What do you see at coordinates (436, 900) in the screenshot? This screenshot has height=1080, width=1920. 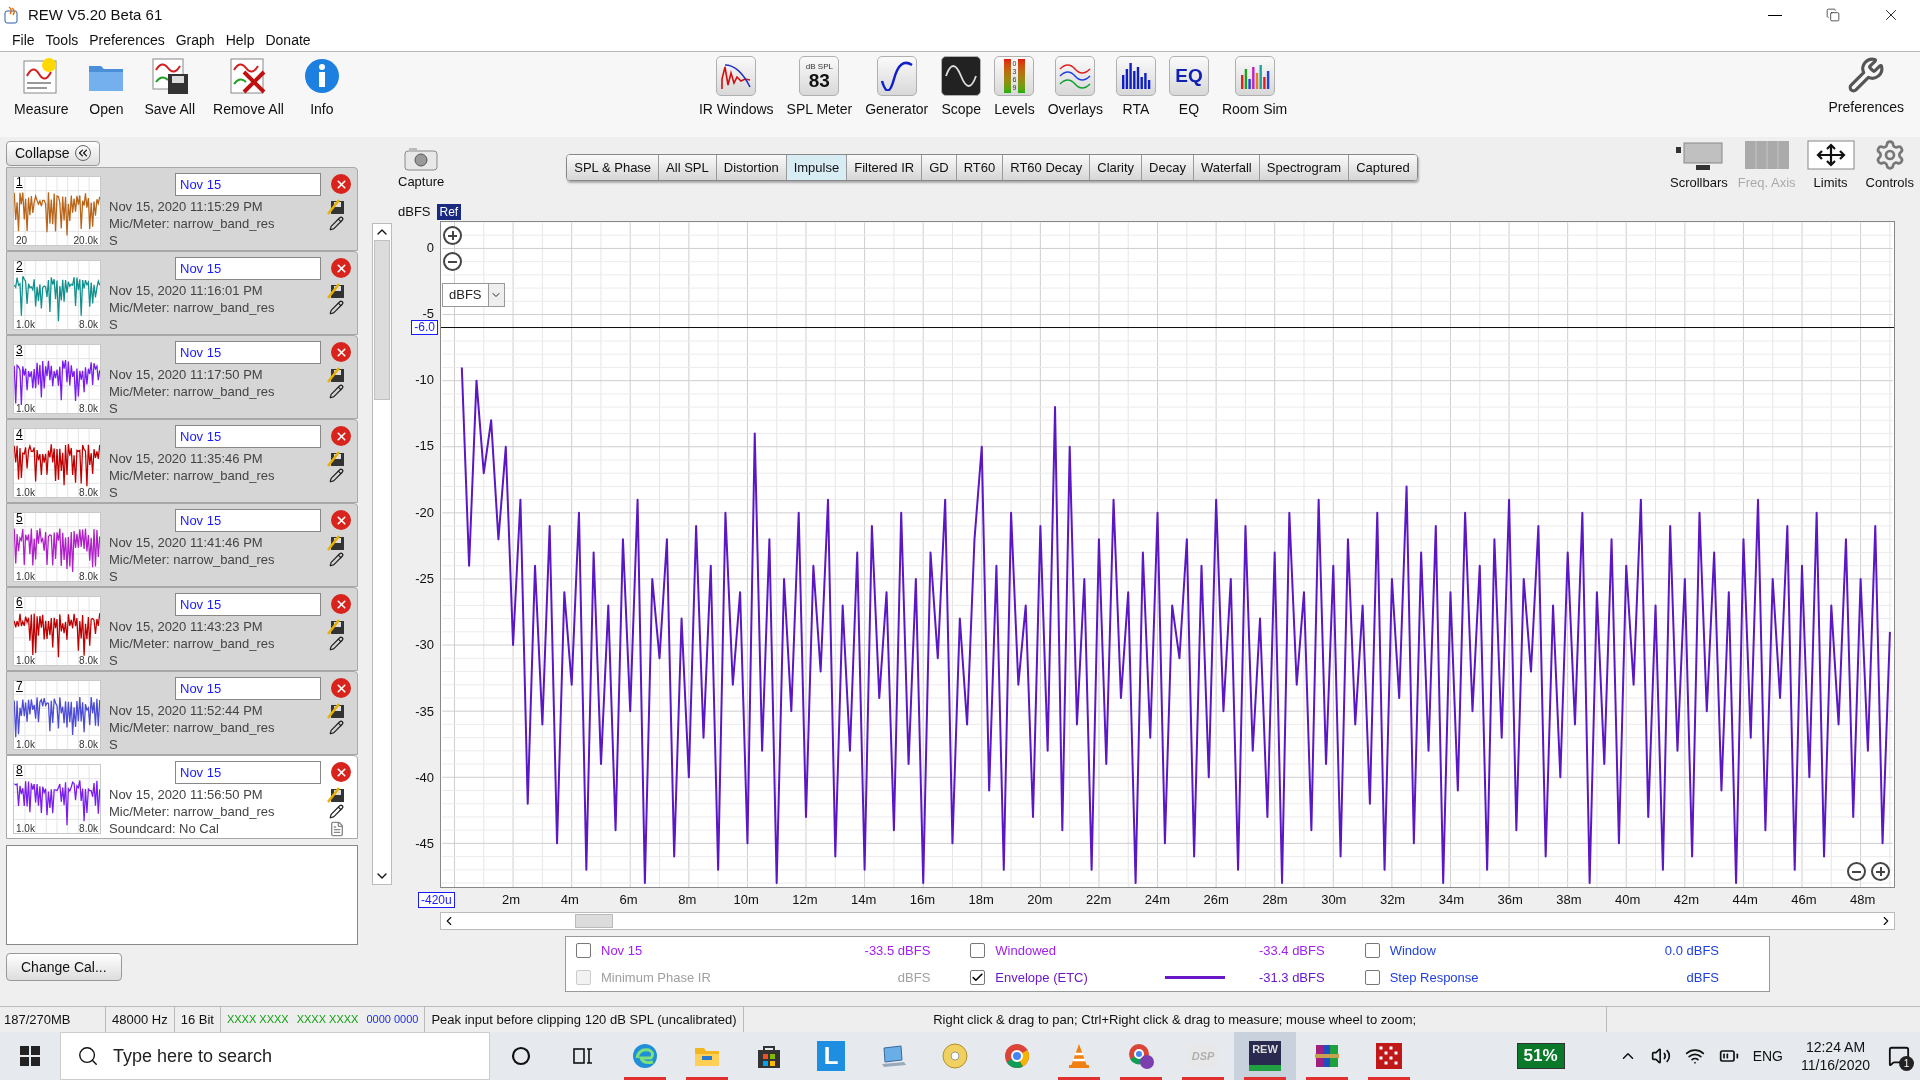 I see `x-start-label: -420u` at bounding box center [436, 900].